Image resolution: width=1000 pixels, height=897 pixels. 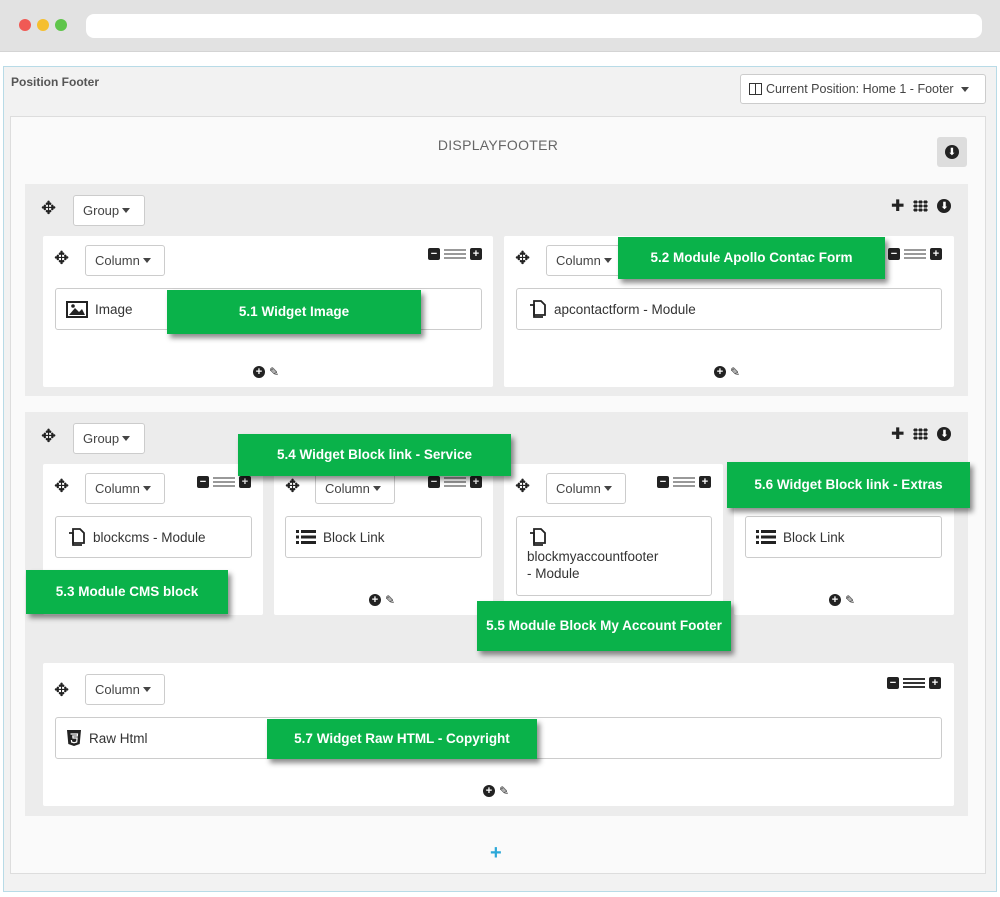 I want to click on minimize-window-button, so click(x=43, y=25).